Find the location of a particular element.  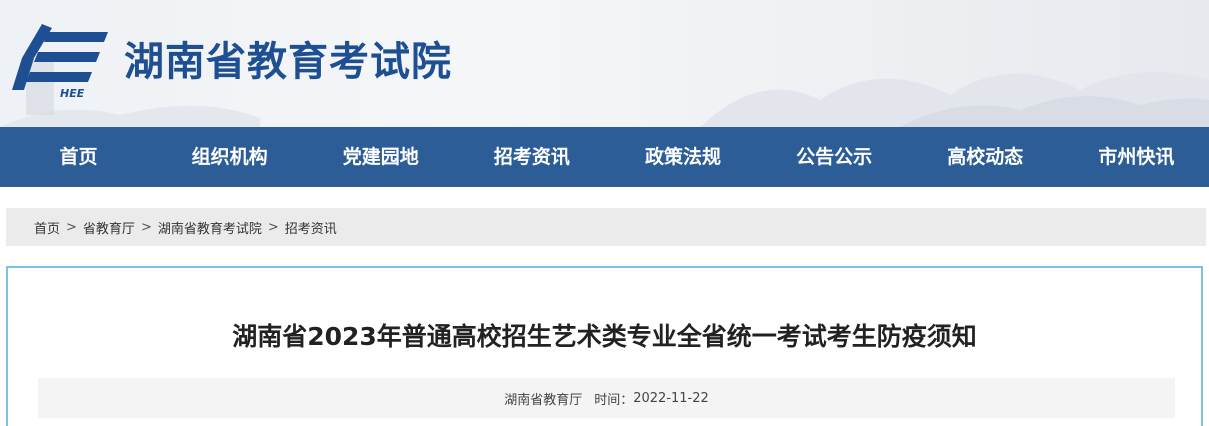

nav-item-home: 首页 is located at coordinates (78, 157).